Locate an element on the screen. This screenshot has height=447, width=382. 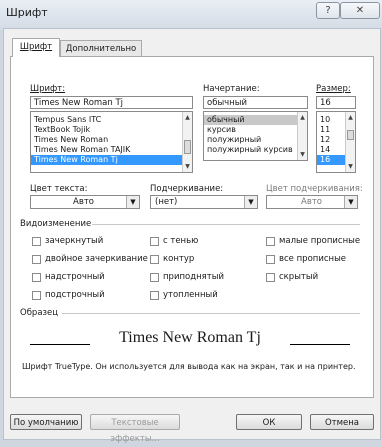
underline-color-value: Авто is located at coordinates (311, 202).